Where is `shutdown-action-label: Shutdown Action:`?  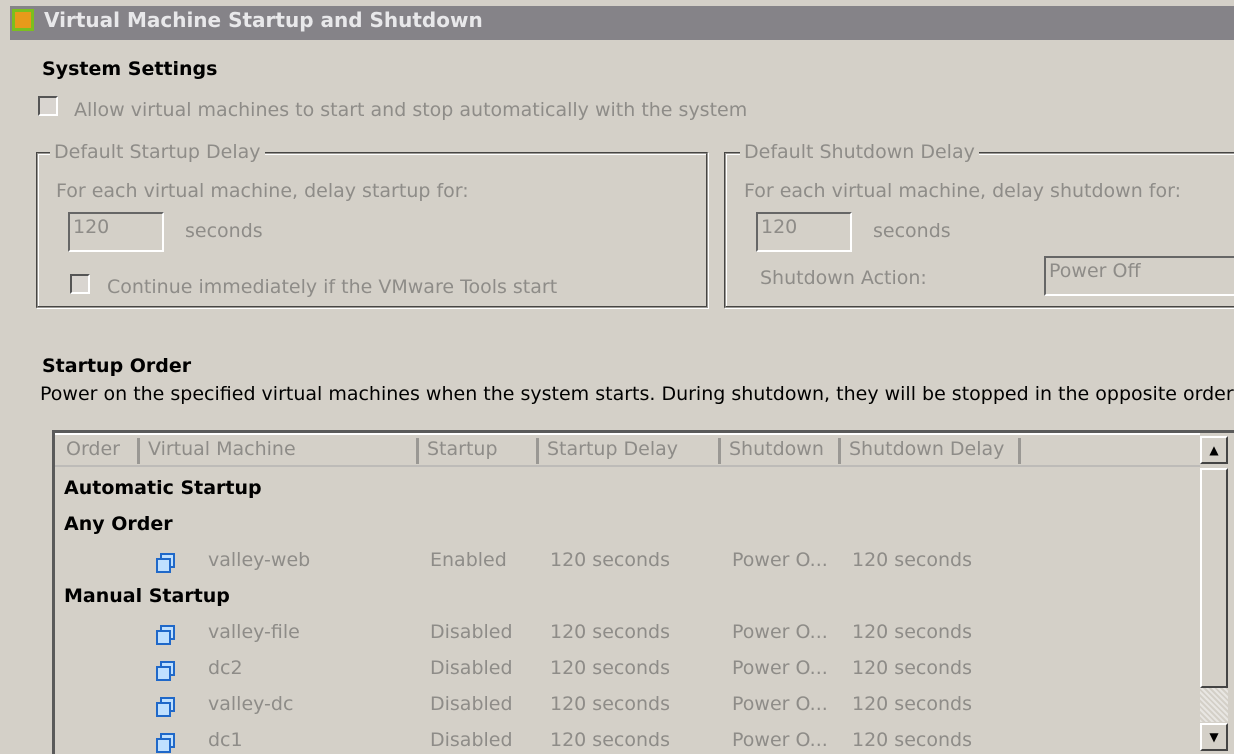
shutdown-action-label: Shutdown Action: is located at coordinates (843, 278).